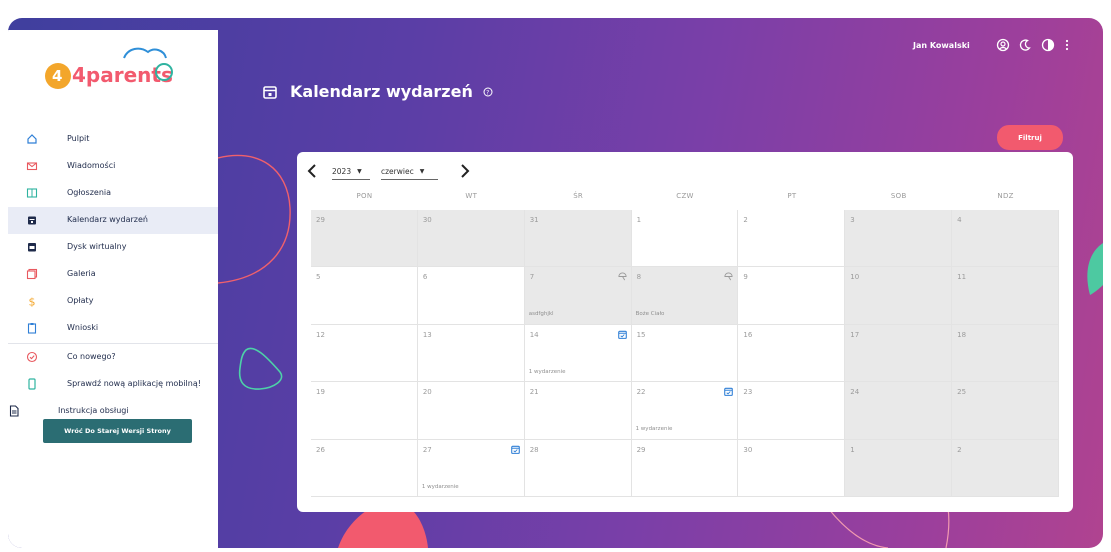  I want to click on calendar-day-cell: 12, so click(364, 353).